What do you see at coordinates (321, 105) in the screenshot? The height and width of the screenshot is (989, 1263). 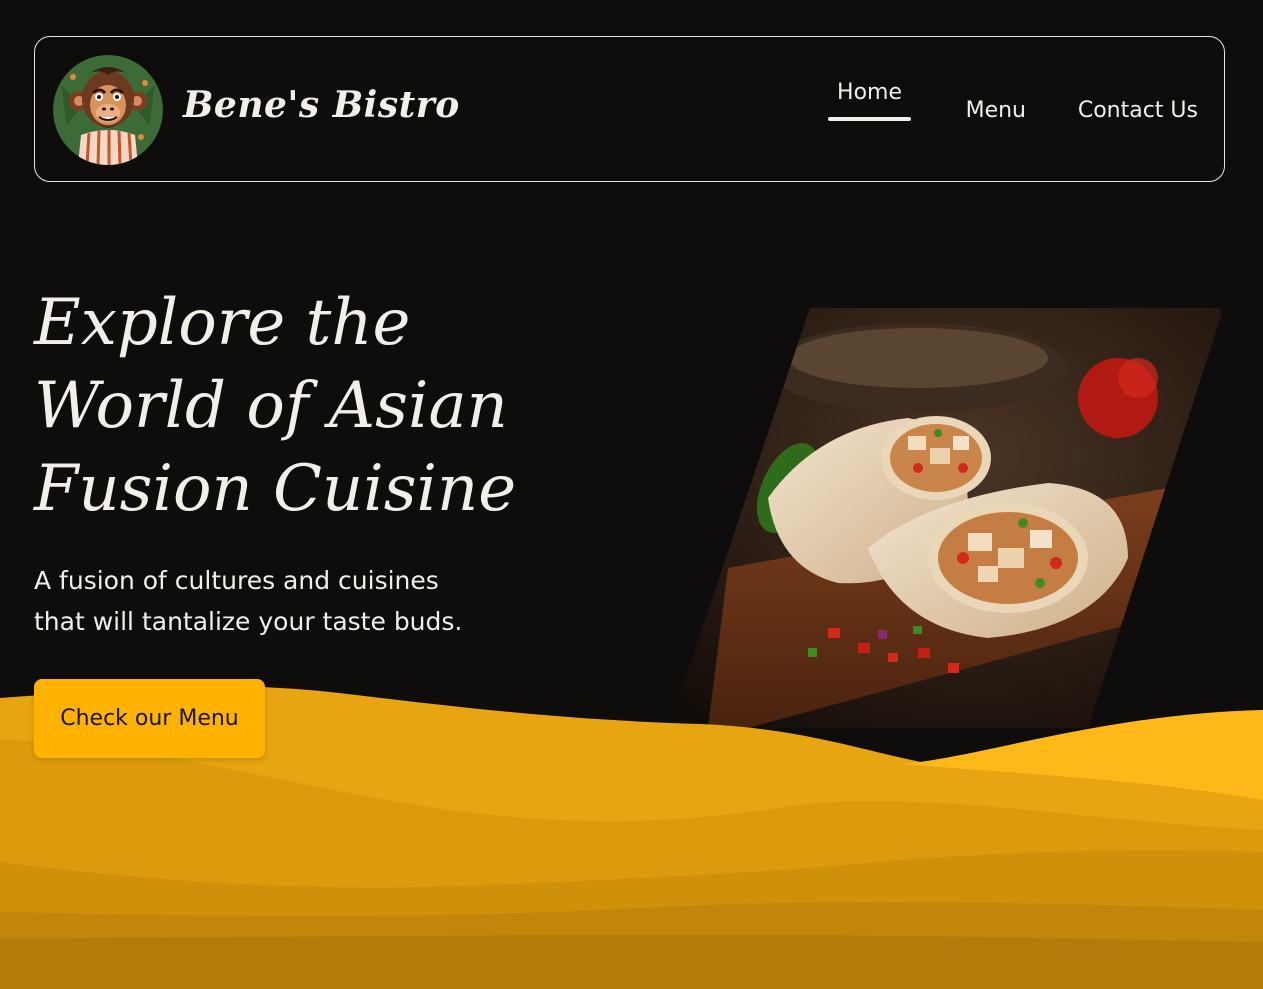 I see `brand-name: Bene's Bistro` at bounding box center [321, 105].